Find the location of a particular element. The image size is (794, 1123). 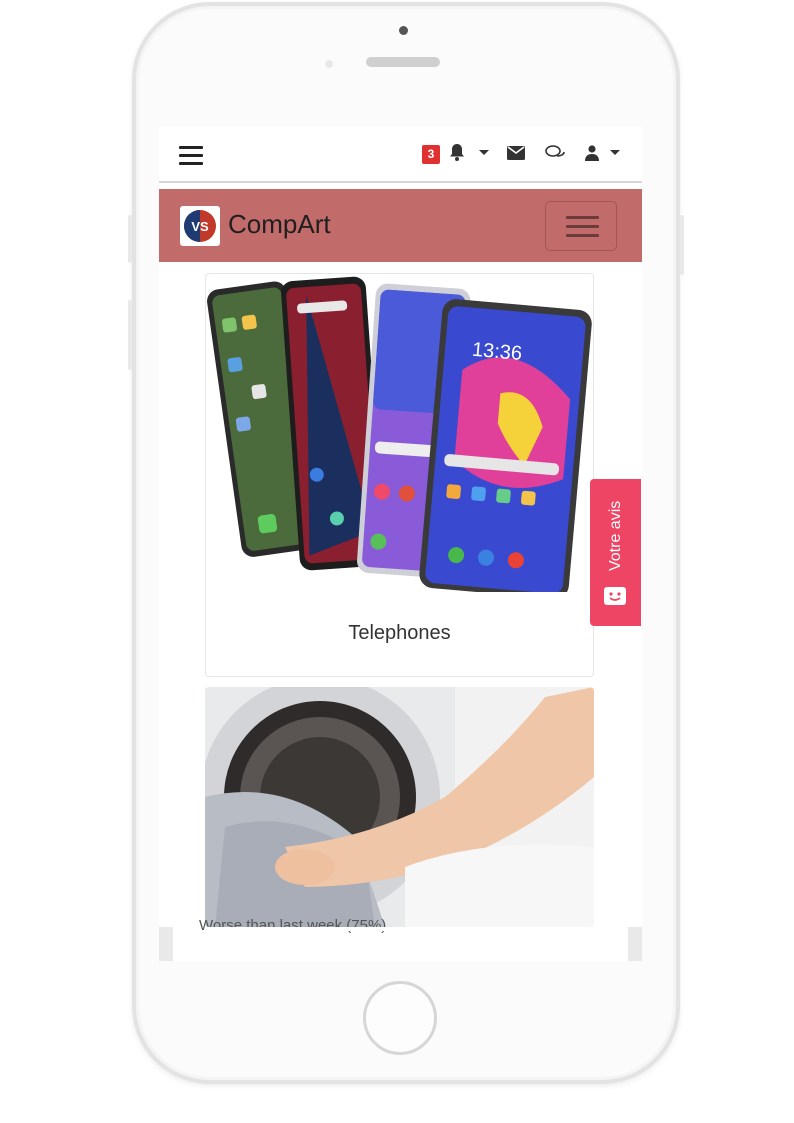

bell-icon is located at coordinates (457, 154).